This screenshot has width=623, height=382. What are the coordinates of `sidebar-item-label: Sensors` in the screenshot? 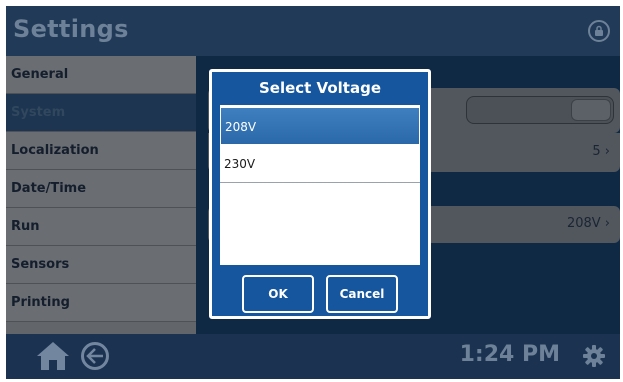 It's located at (40, 264).